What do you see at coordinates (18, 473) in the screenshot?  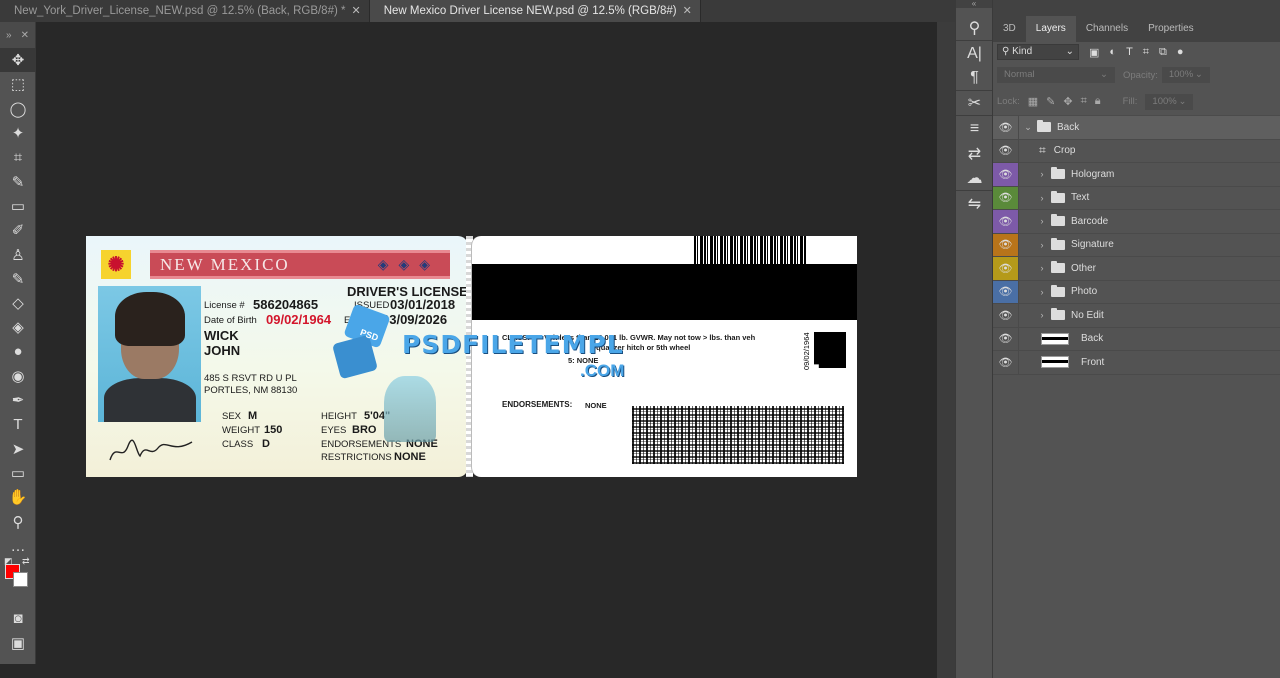 I see `rectangle-tool-icon: ▭` at bounding box center [18, 473].